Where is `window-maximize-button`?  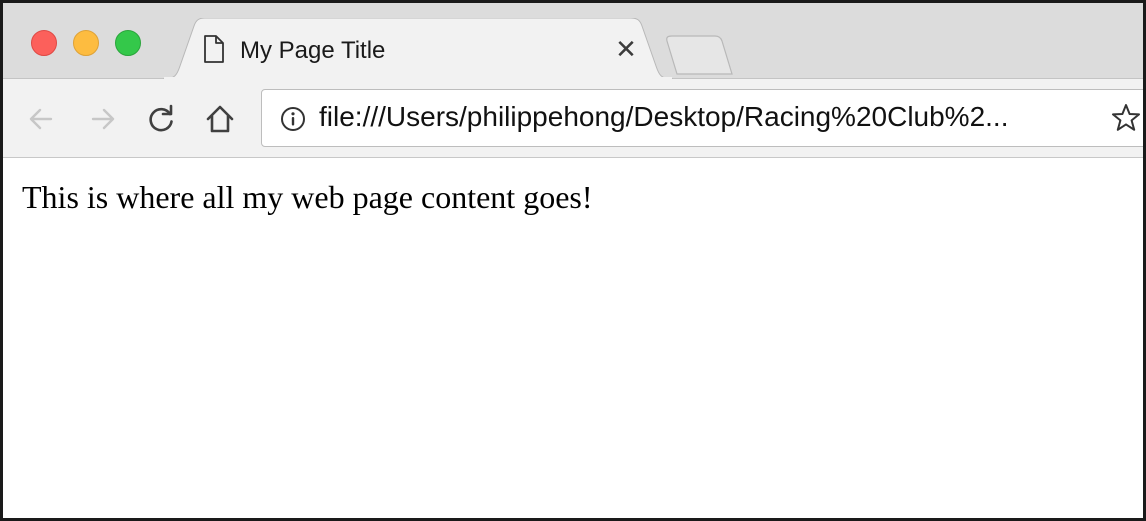 window-maximize-button is located at coordinates (128, 43).